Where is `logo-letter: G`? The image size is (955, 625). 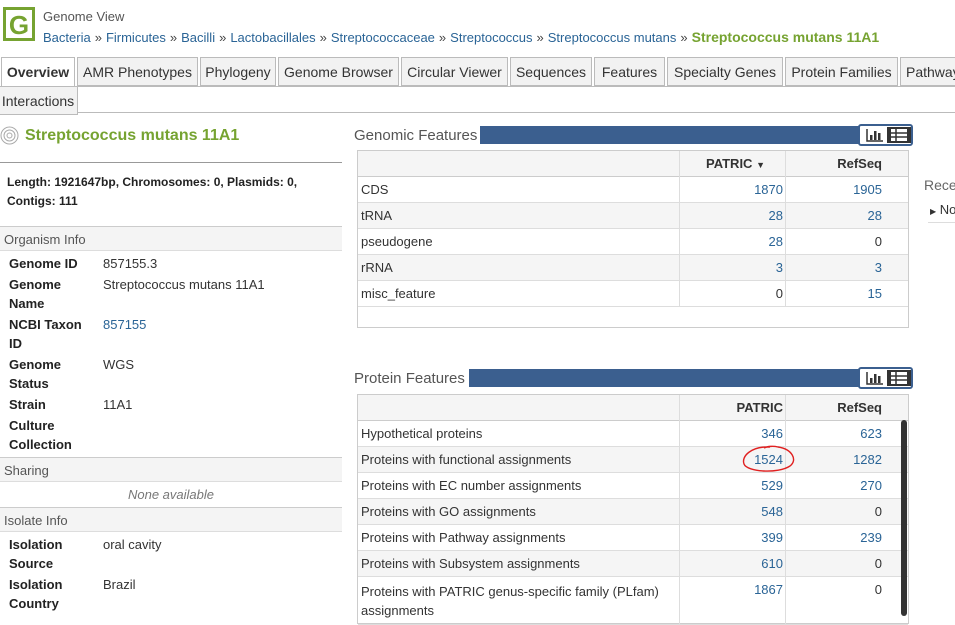 logo-letter: G is located at coordinates (19, 25).